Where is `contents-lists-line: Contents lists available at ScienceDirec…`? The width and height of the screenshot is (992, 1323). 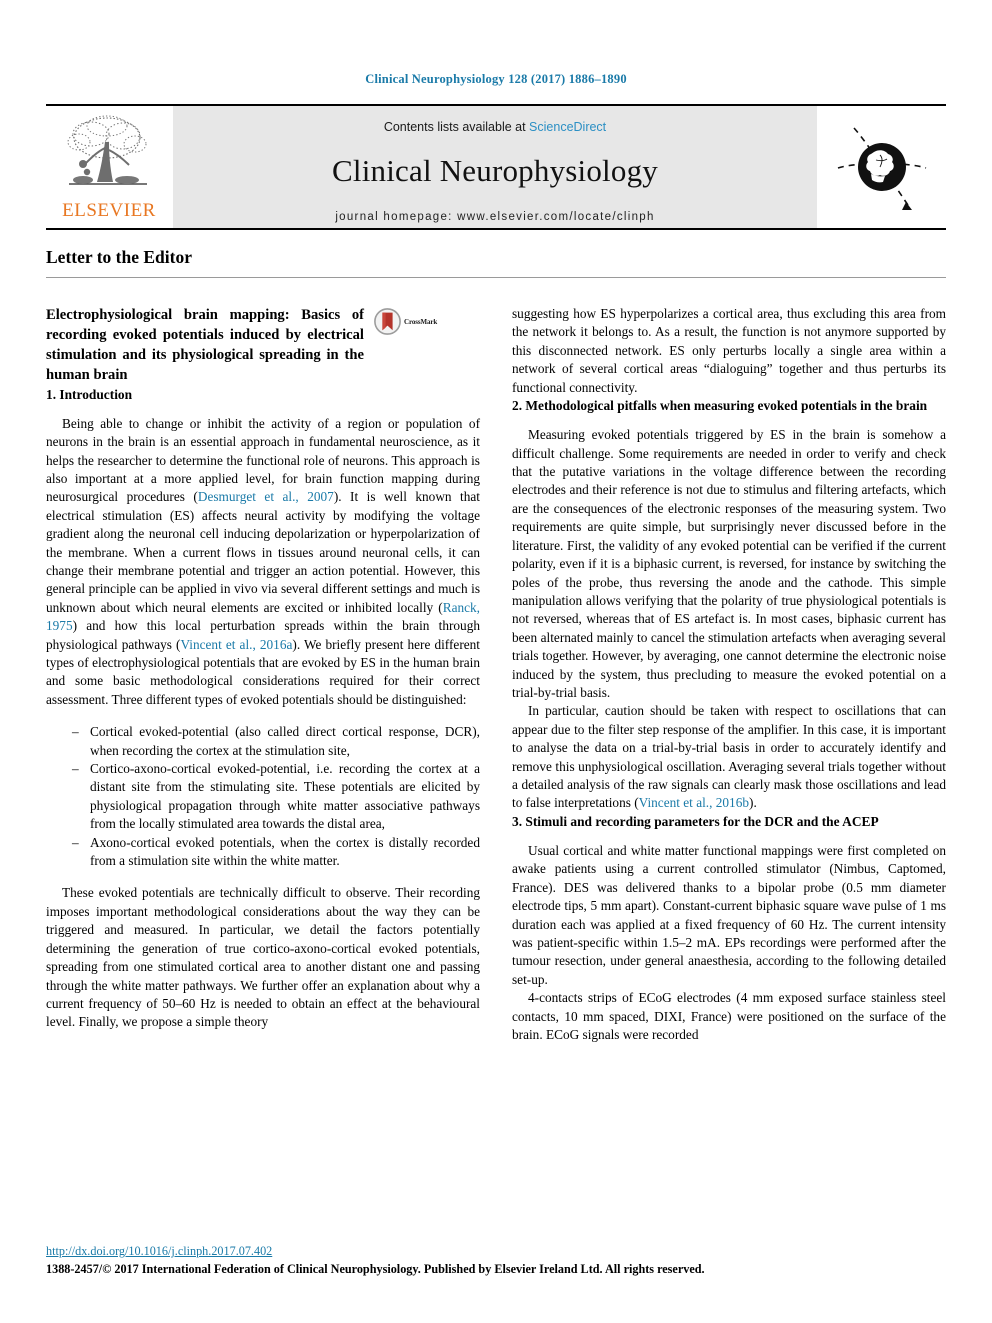 contents-lists-line: Contents lists available at ScienceDirec… is located at coordinates (495, 127).